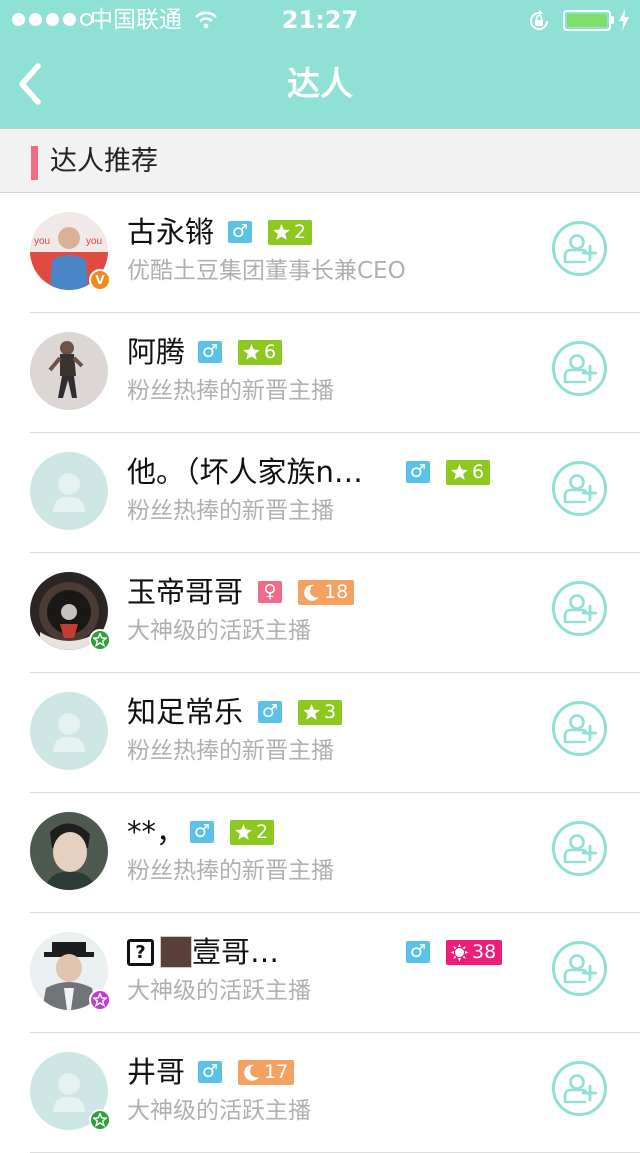 The height and width of the screenshot is (1153, 640). I want to click on section-header: 达人推荐, so click(320, 160).